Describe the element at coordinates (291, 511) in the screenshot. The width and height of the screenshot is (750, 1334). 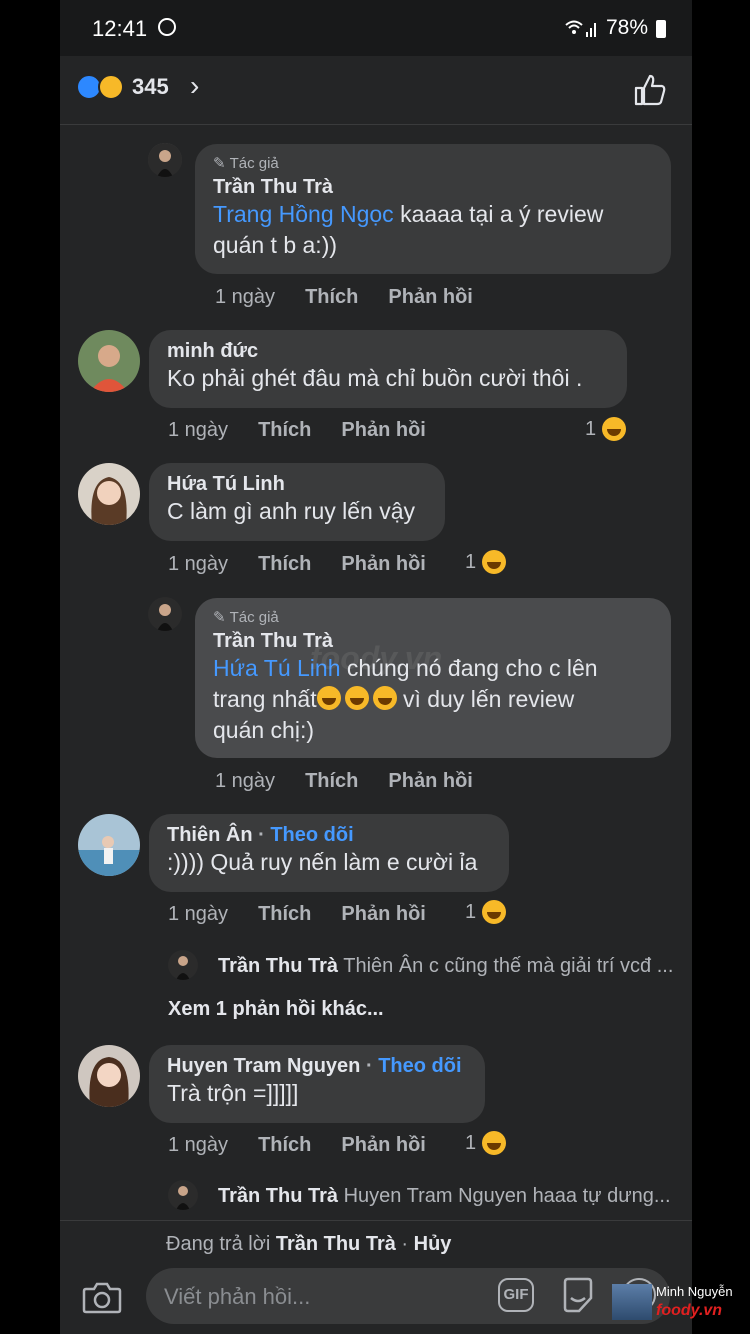
I see `comment-text: C làm gì anh ruy lến vậy` at that location.